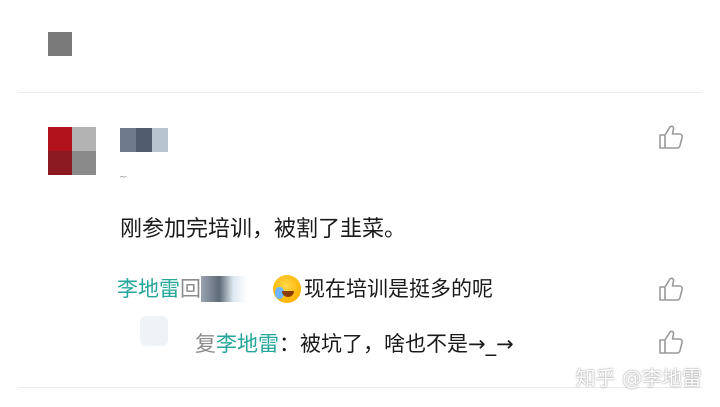 Image resolution: width=720 pixels, height=407 pixels. Describe the element at coordinates (205, 344) in the screenshot. I see `sub-reply-label: 复` at that location.